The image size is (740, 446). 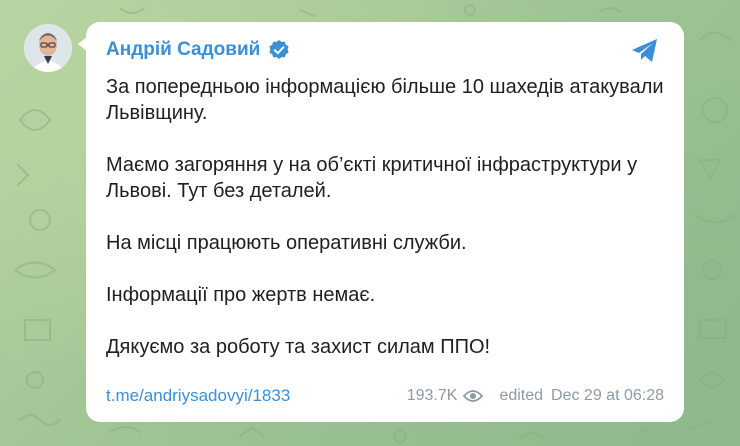 What do you see at coordinates (183, 50) in the screenshot?
I see `author-name: Андрій Садовий` at bounding box center [183, 50].